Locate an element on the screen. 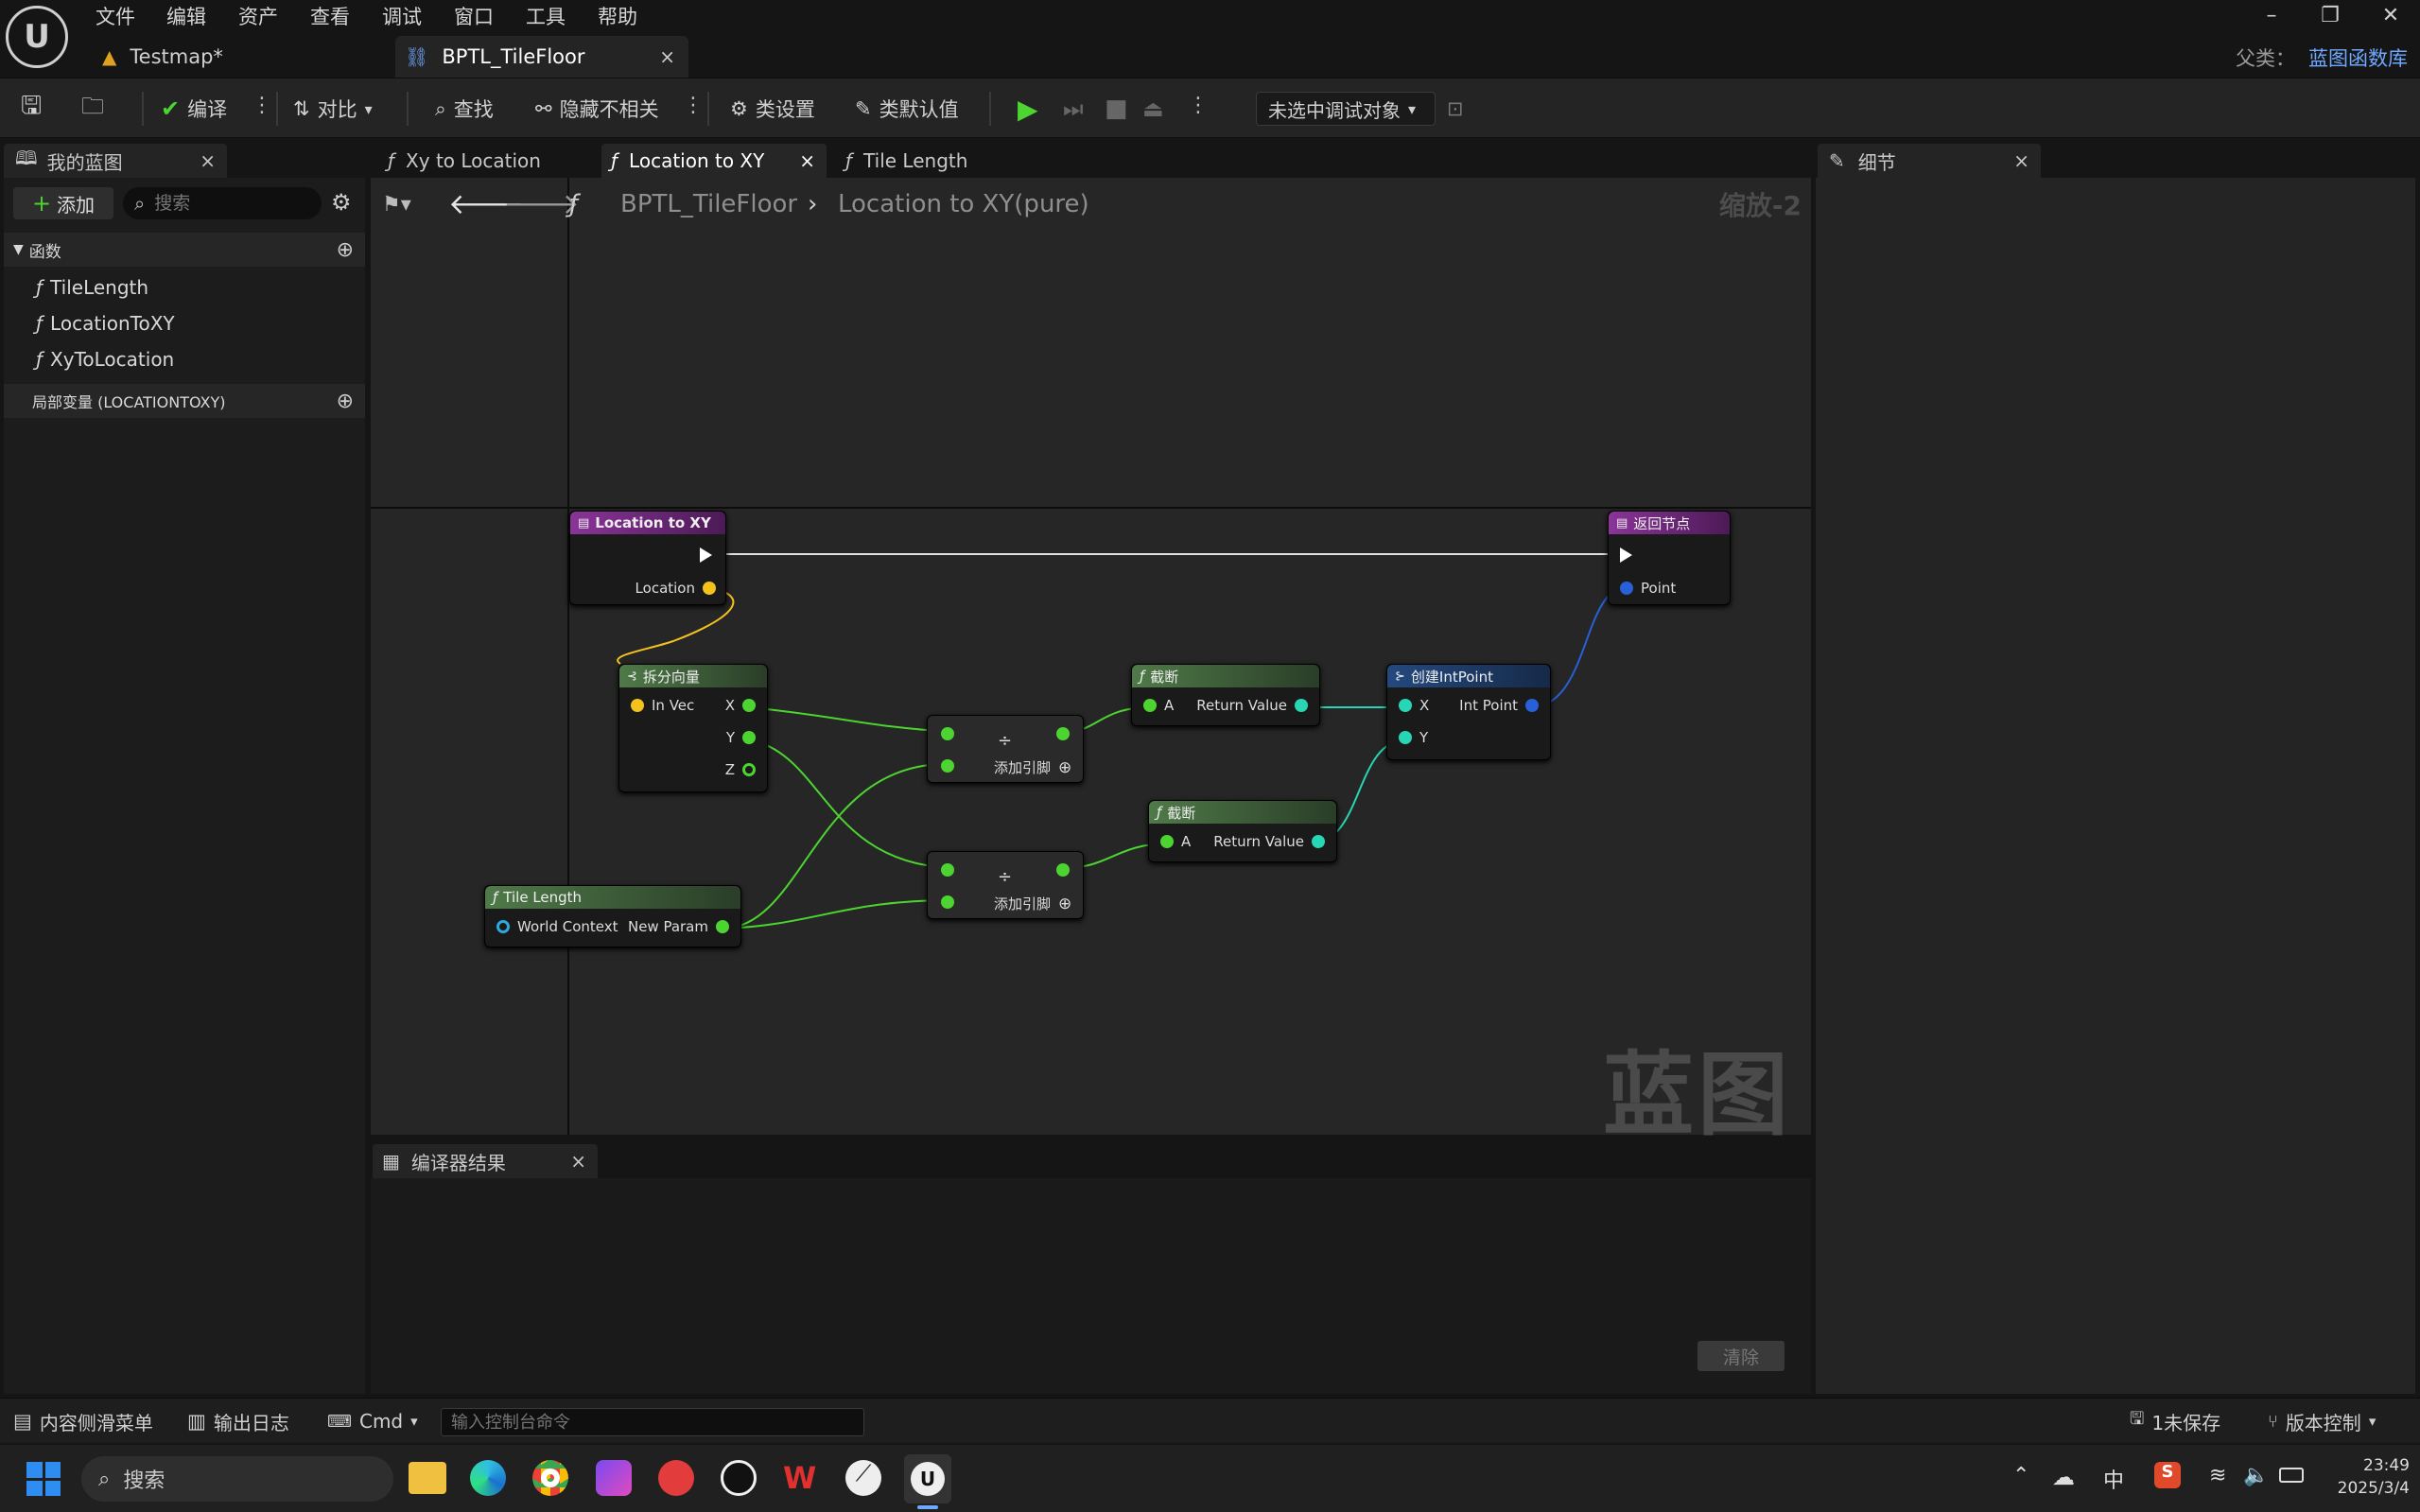 This screenshot has width=2420, height=1512. add-button: + 添加 is located at coordinates (63, 203).